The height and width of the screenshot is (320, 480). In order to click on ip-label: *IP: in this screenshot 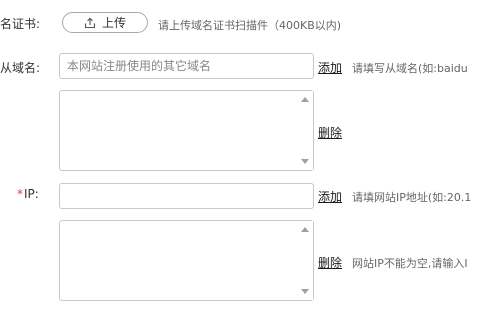, I will do `click(28, 194)`.